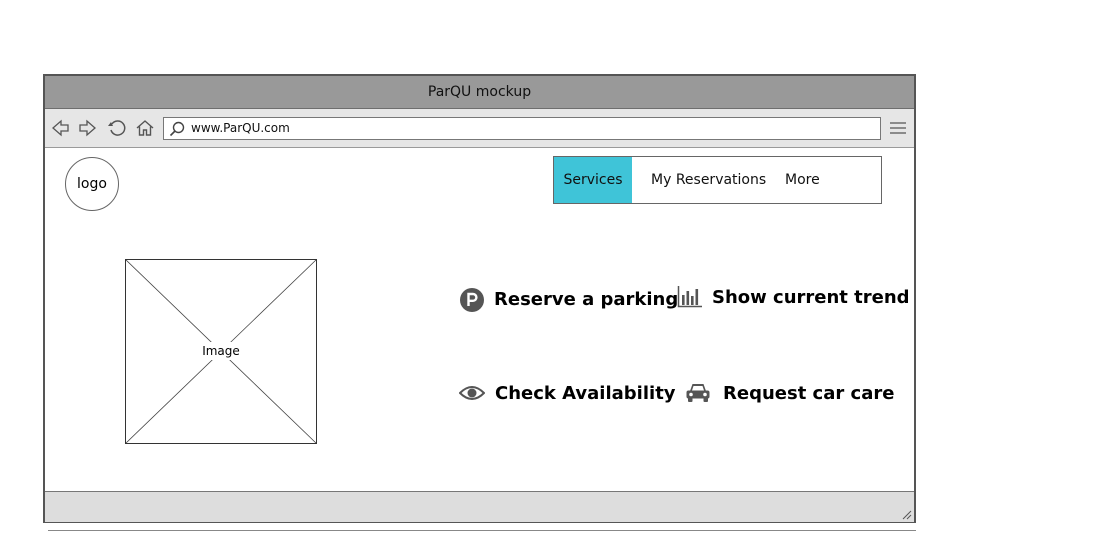  What do you see at coordinates (177, 129) in the screenshot?
I see `search-icon` at bounding box center [177, 129].